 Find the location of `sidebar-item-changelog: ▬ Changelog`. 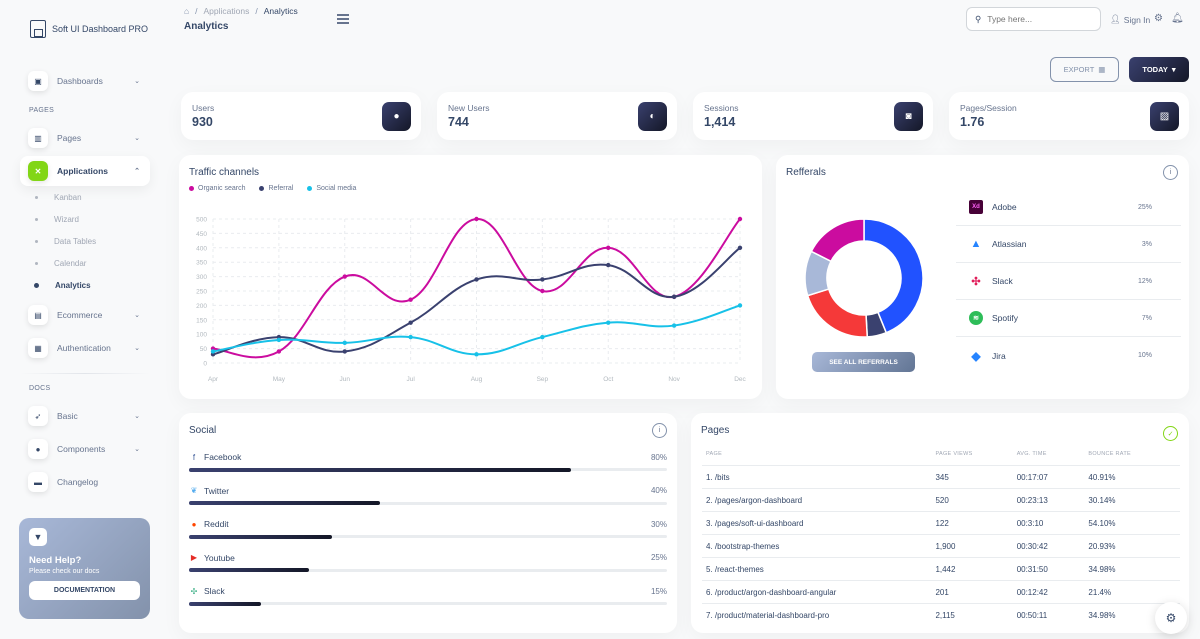

sidebar-item-changelog: ▬ Changelog is located at coordinates (85, 482).